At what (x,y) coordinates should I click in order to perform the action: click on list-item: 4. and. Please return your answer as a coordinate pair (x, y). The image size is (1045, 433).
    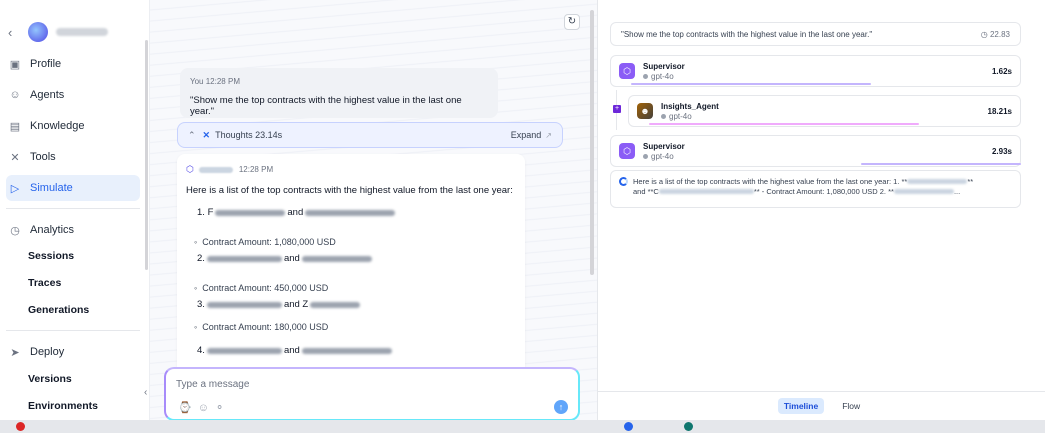
    Looking at the image, I should click on (295, 350).